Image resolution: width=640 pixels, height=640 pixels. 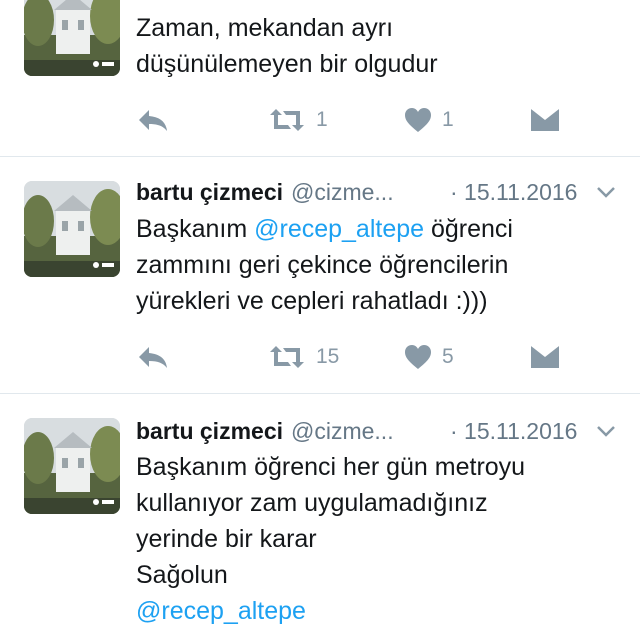 I want to click on like-count: 5, so click(x=448, y=356).